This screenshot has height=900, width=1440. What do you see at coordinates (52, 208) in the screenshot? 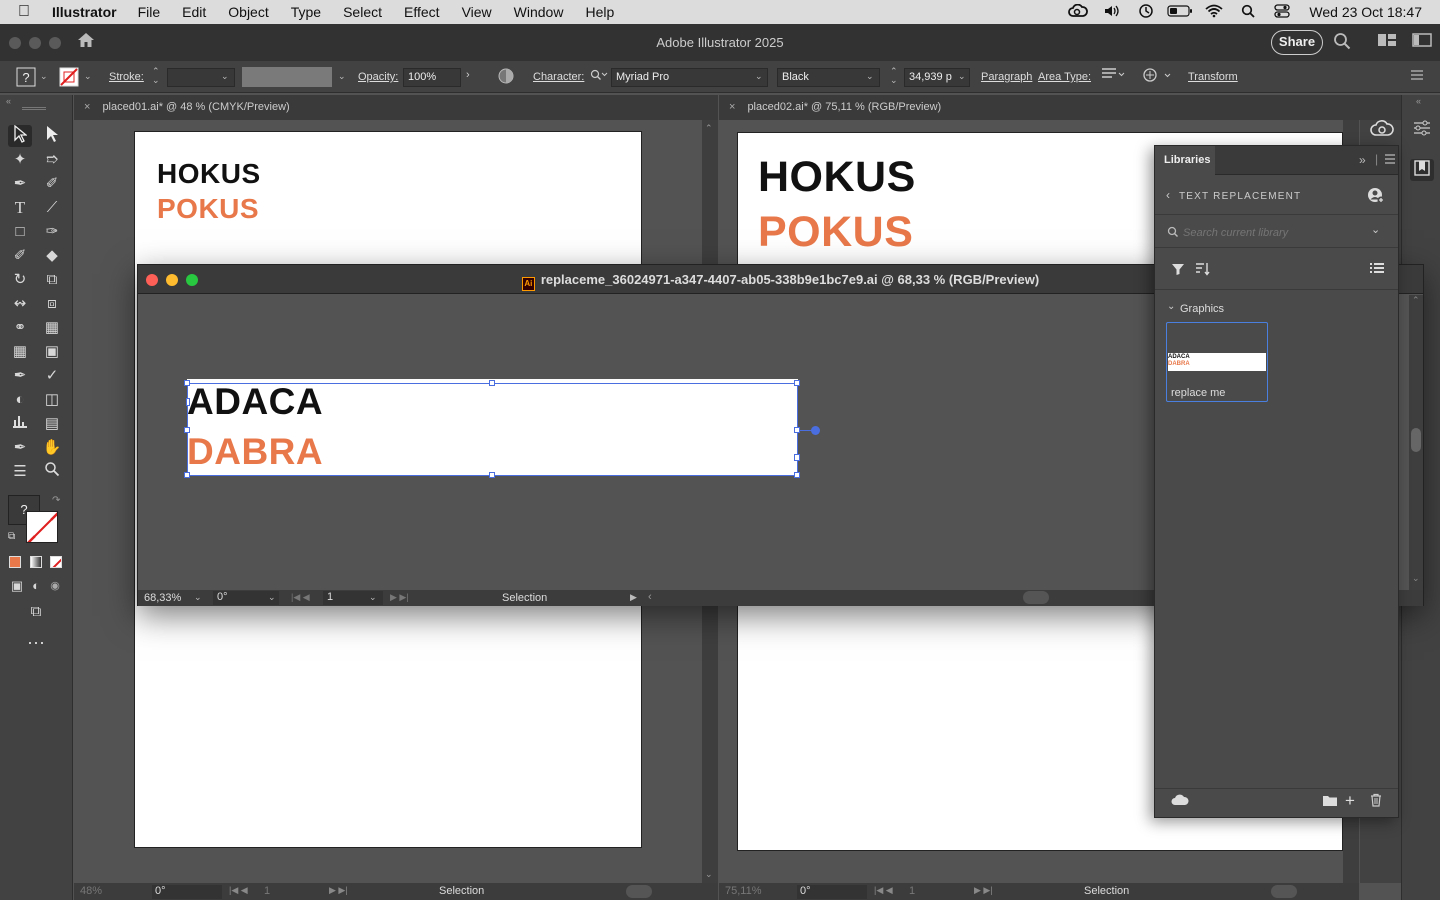
I see `line-segment-tool-icon: ⟋` at bounding box center [52, 208].